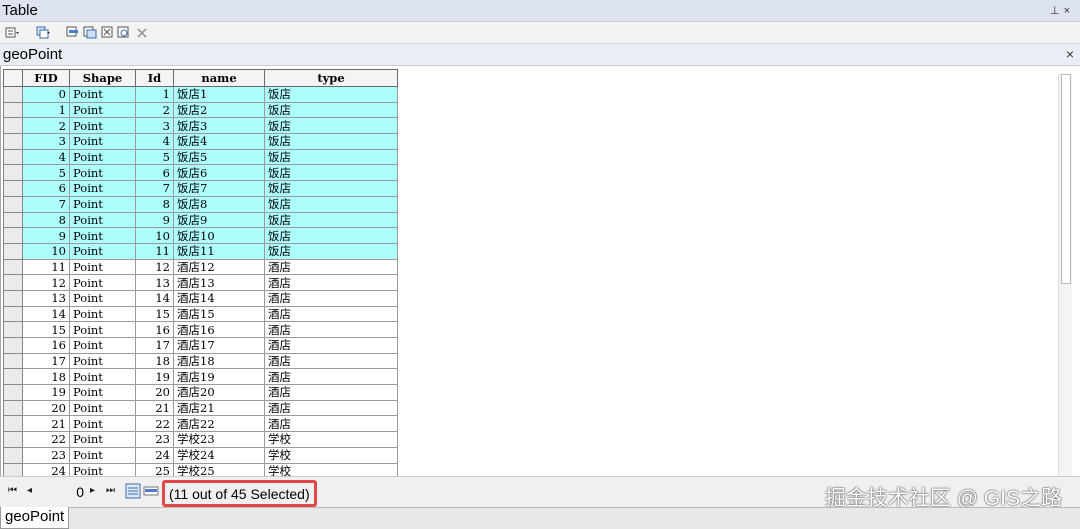  What do you see at coordinates (46, 314) in the screenshot?
I see `cell-fid: 14` at bounding box center [46, 314].